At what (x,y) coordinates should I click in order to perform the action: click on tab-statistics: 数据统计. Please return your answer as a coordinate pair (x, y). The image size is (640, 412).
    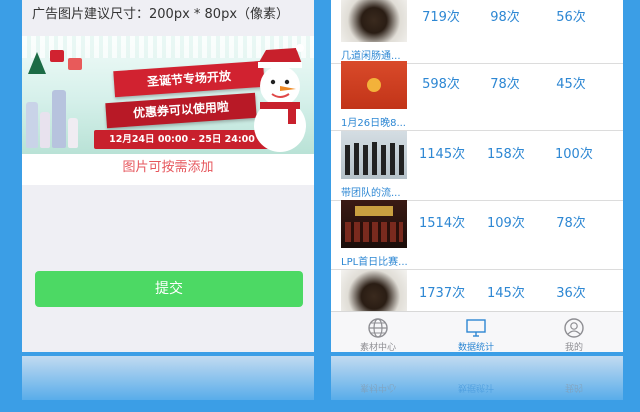
    Looking at the image, I should click on (476, 333).